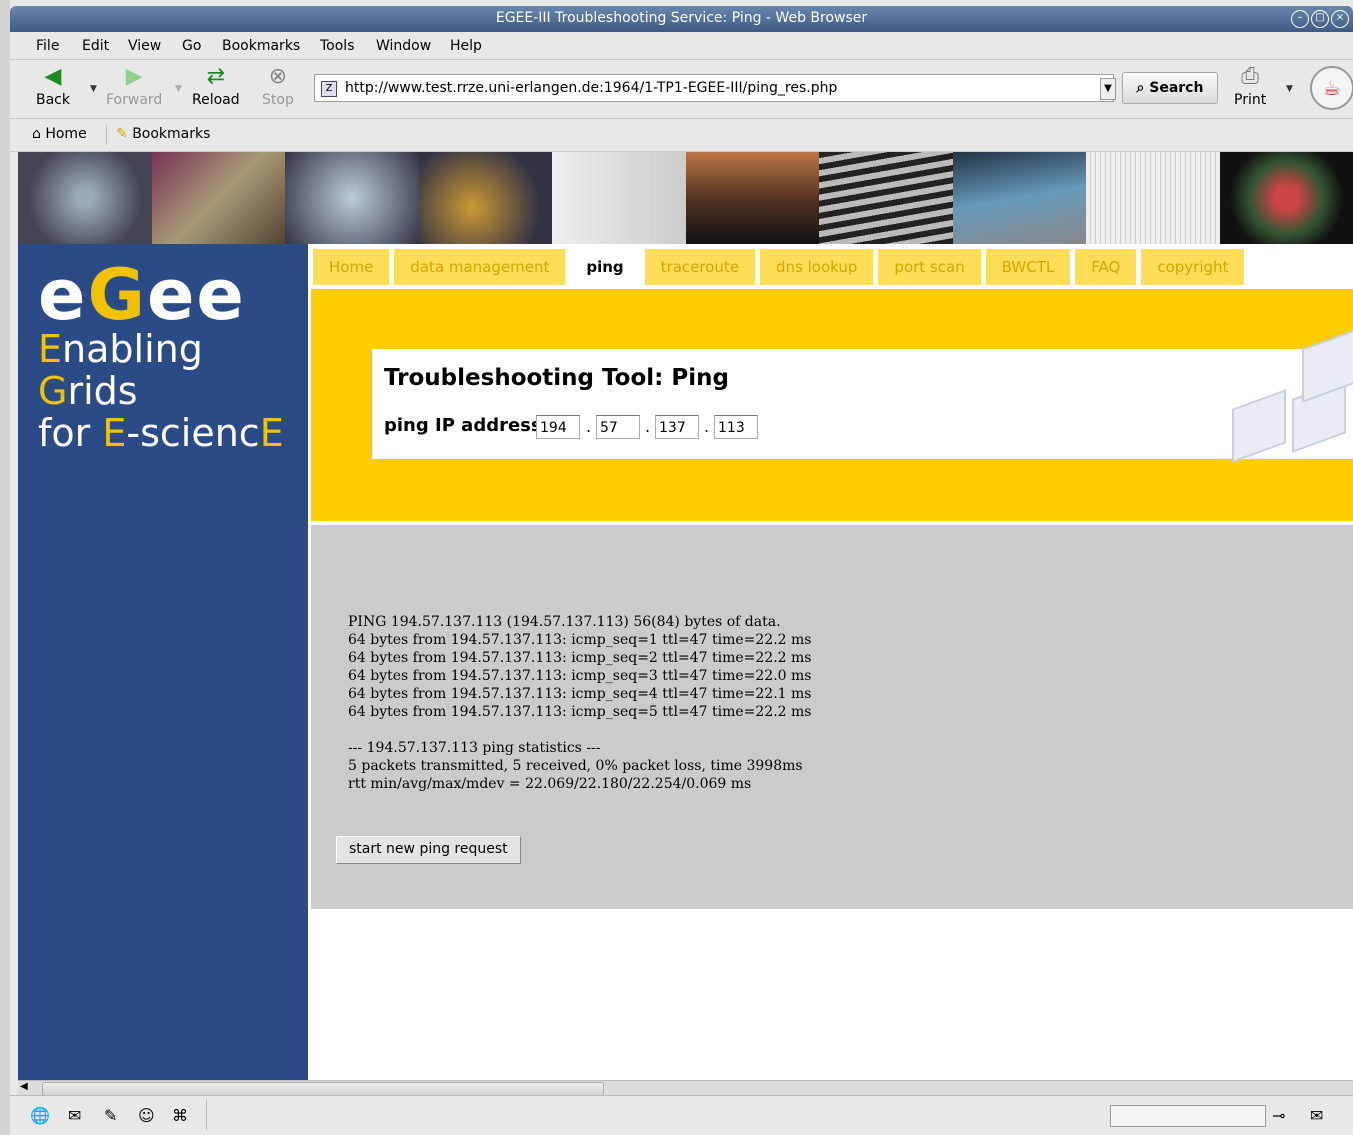  I want to click on bookmarks-menu: ✎ Bookmarks, so click(163, 134).